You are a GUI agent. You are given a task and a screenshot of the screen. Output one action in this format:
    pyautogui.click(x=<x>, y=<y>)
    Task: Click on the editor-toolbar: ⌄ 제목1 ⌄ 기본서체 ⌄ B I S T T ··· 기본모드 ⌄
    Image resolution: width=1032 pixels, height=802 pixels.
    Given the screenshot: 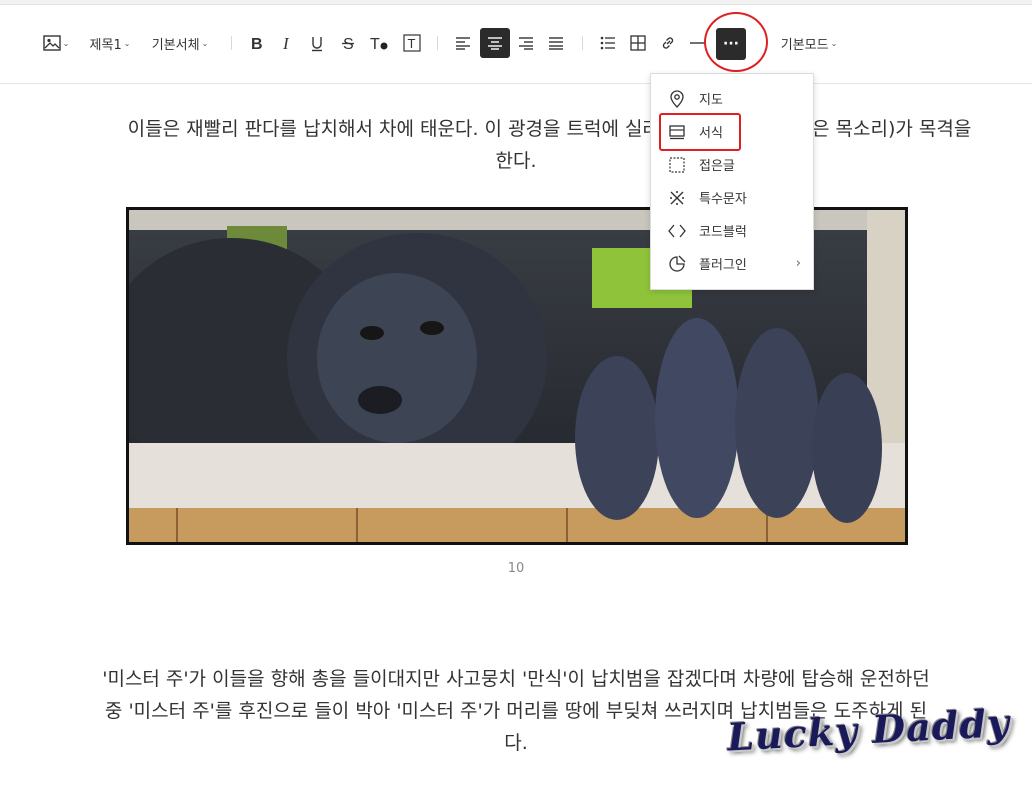 What is the action you would take?
    pyautogui.click(x=516, y=44)
    